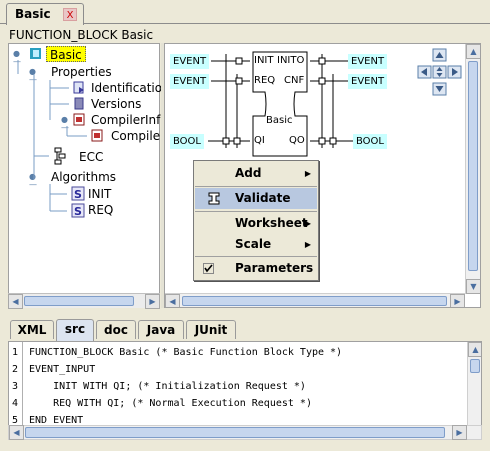 The image size is (490, 451). Describe the element at coordinates (264, 60) in the screenshot. I see `port-init: INIT` at that location.